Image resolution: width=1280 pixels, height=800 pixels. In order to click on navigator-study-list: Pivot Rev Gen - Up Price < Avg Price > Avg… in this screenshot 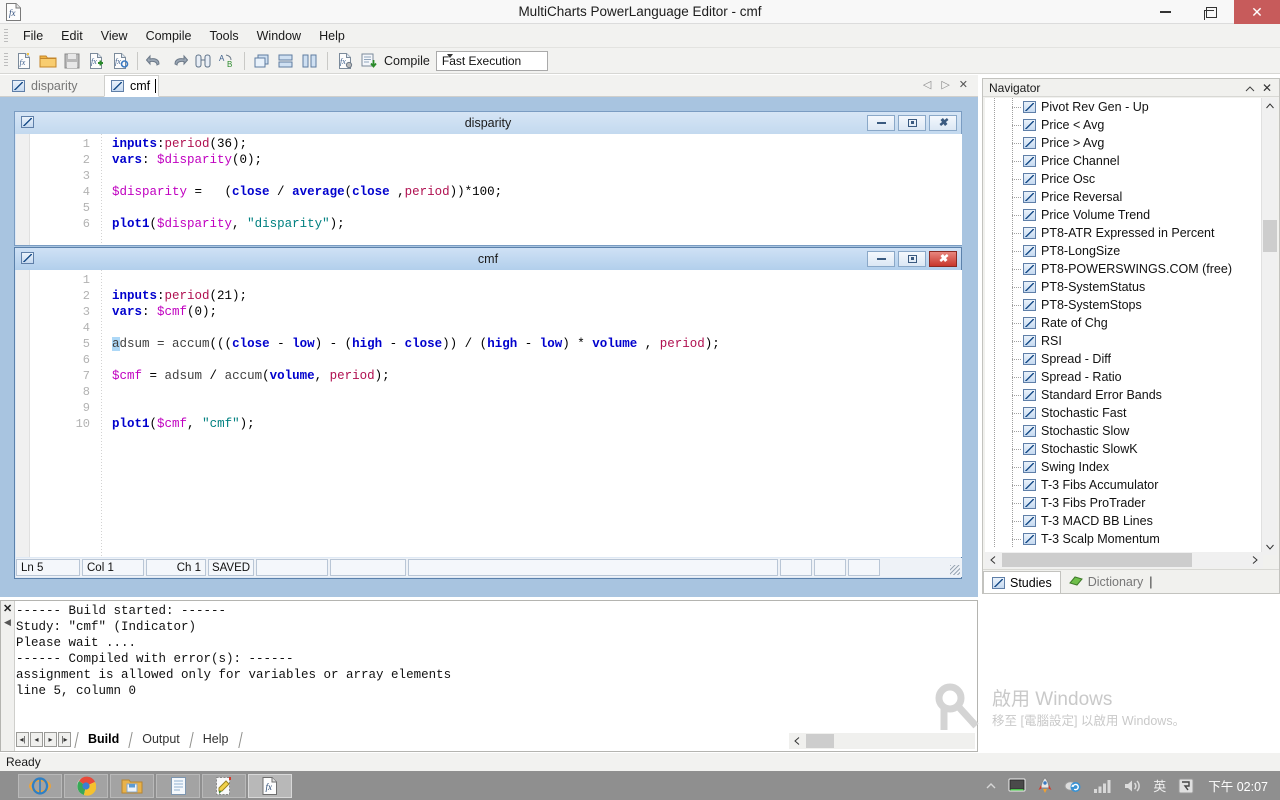, I will do `click(1124, 326)`.